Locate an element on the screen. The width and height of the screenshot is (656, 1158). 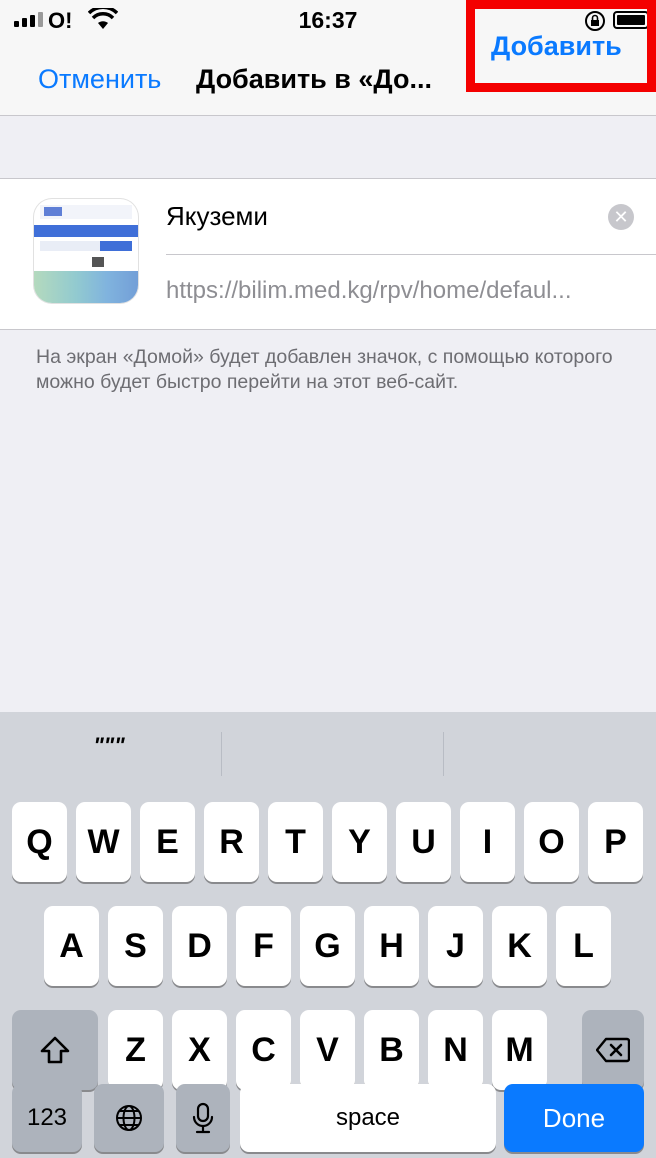
key-m: M is located at coordinates (519, 1050).